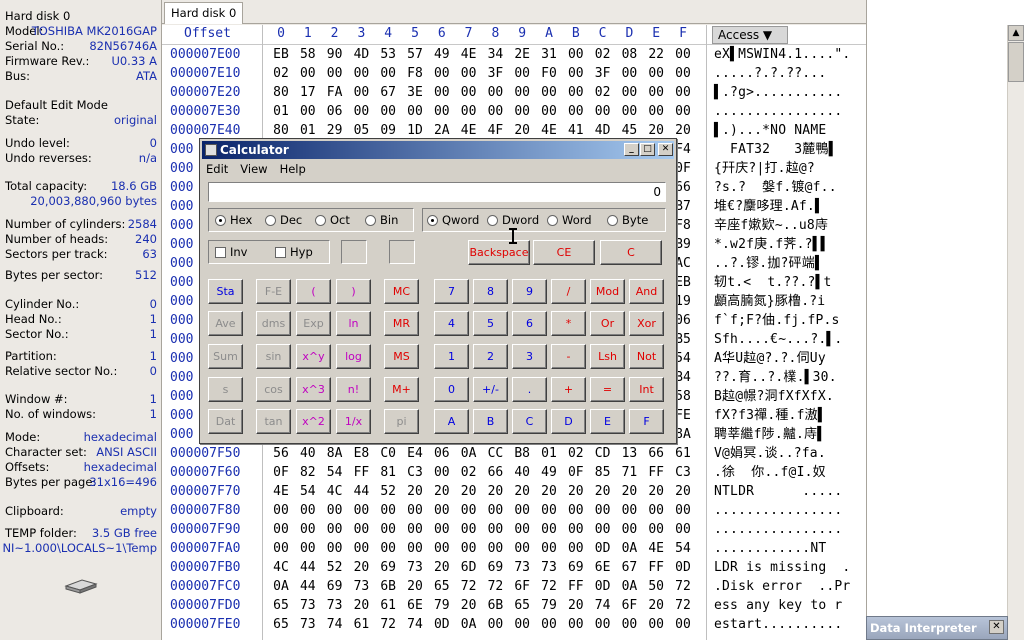  I want to click on hex-byte: 17, so click(308, 92).